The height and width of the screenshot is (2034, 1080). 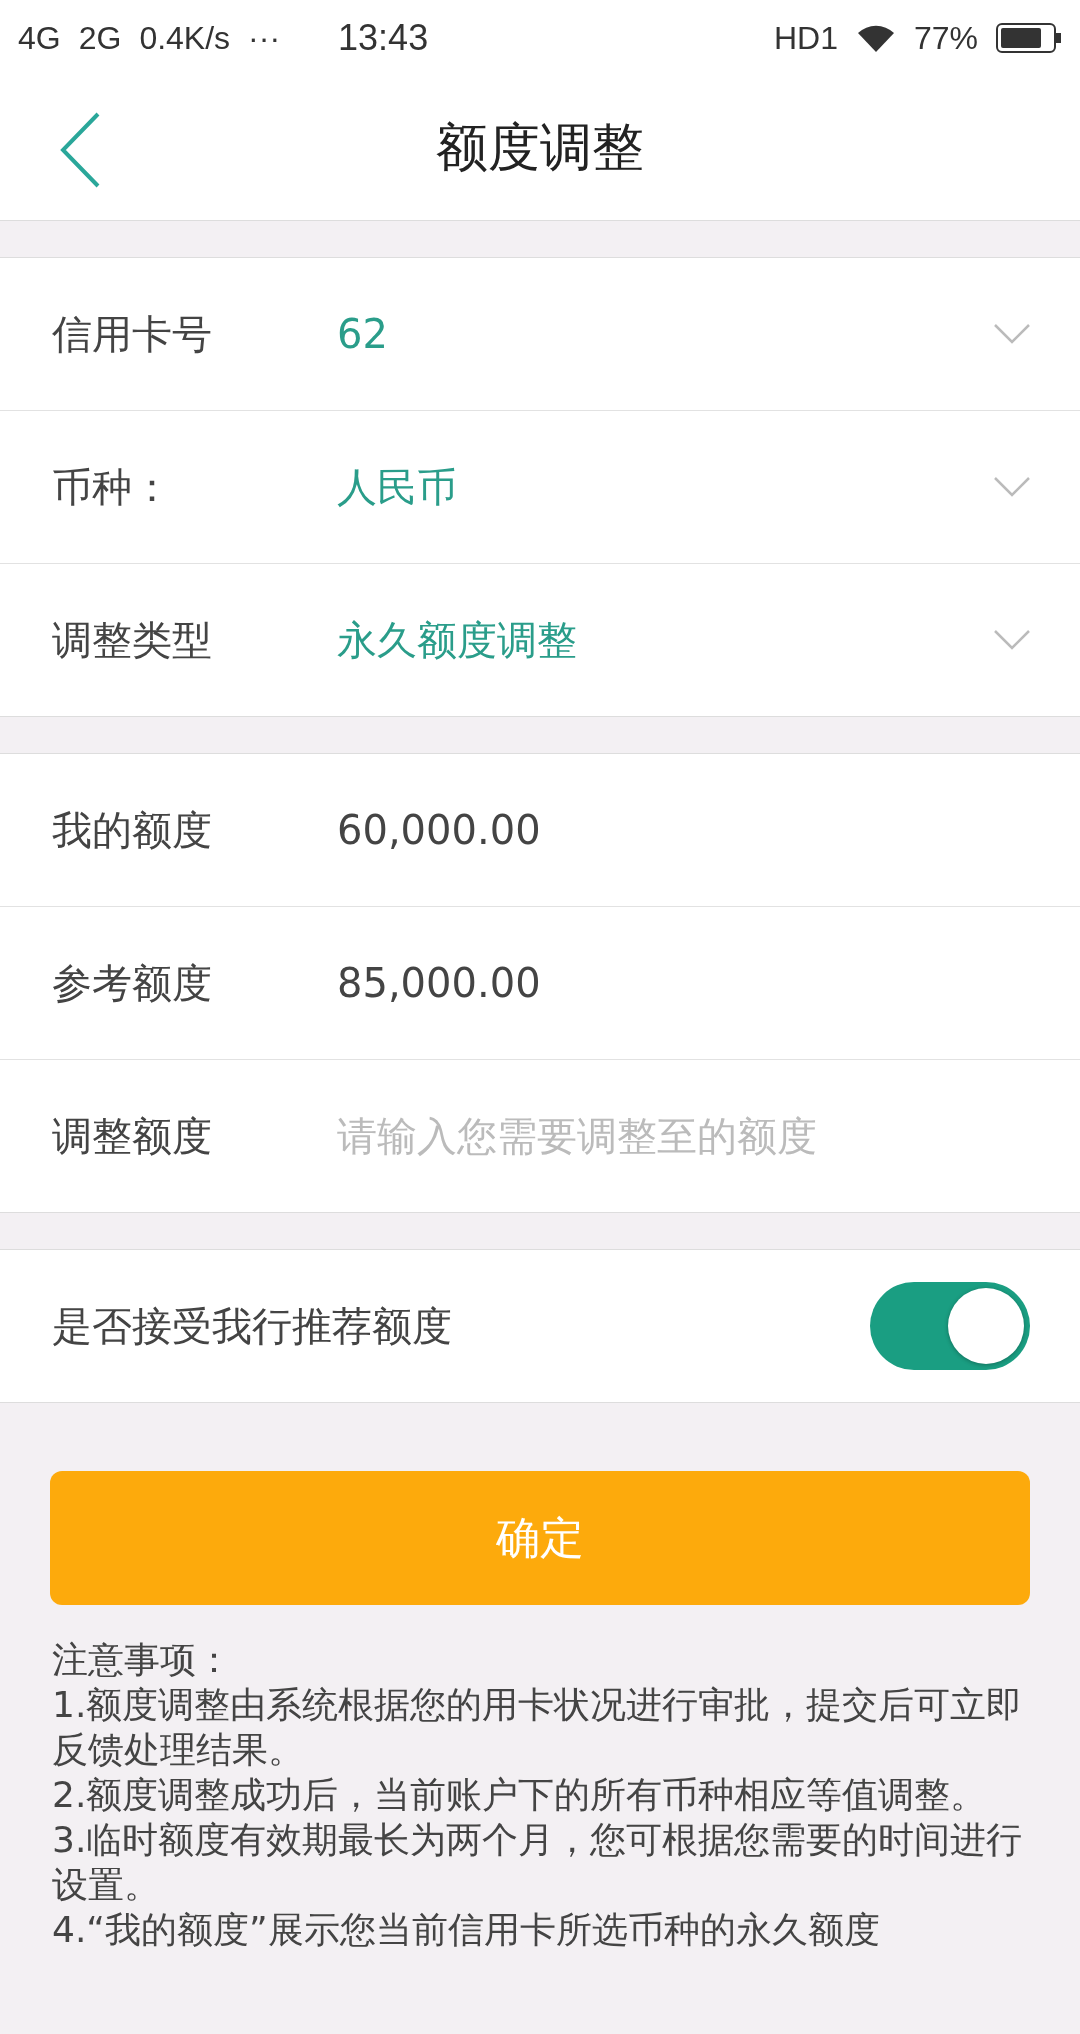 What do you see at coordinates (132, 983) in the screenshot?
I see `field-label: 参考额度` at bounding box center [132, 983].